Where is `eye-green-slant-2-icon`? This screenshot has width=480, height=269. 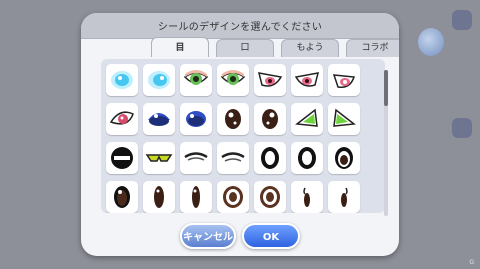
eye-green-slant-2-icon is located at coordinates (344, 117).